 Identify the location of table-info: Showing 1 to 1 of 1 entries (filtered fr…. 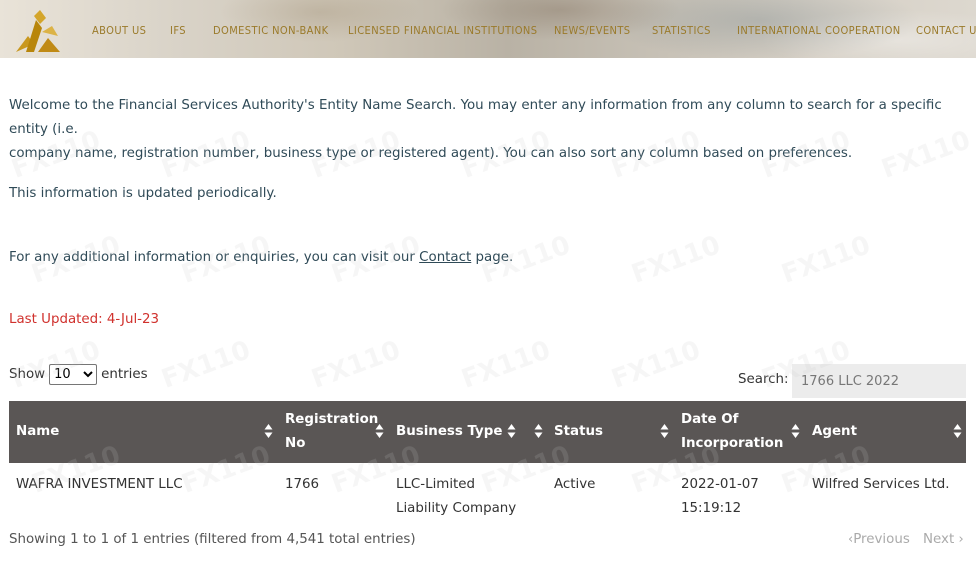
(212, 539).